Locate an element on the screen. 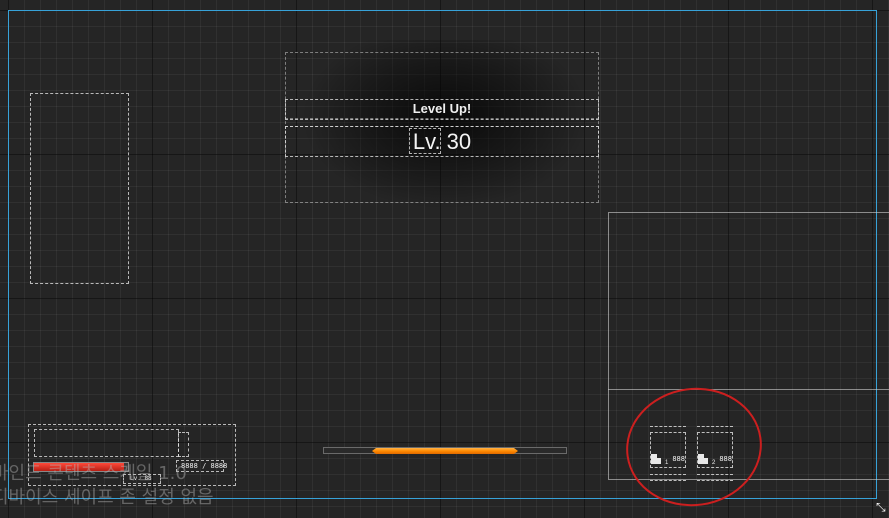 Image resolution: width=889 pixels, height=518 pixels. viewport-info-line1: 바인드 콘텐츠 스케일 1.0 is located at coordinates (93, 473).